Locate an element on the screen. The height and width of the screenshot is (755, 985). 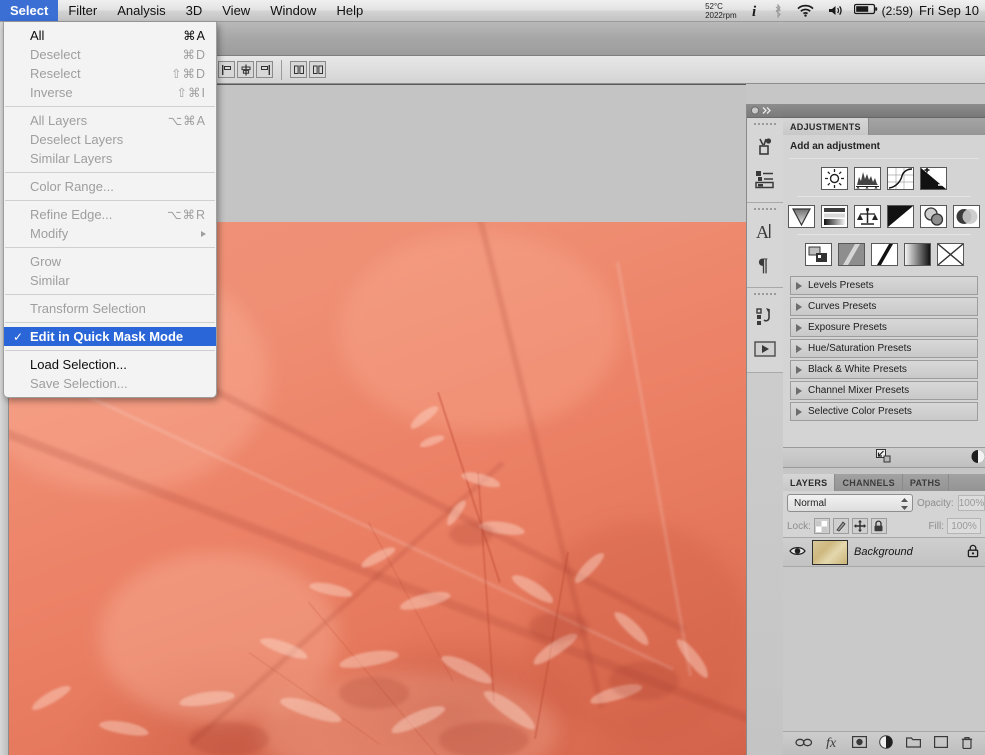
blend-mode-value: Normal is located at coordinates (810, 503).